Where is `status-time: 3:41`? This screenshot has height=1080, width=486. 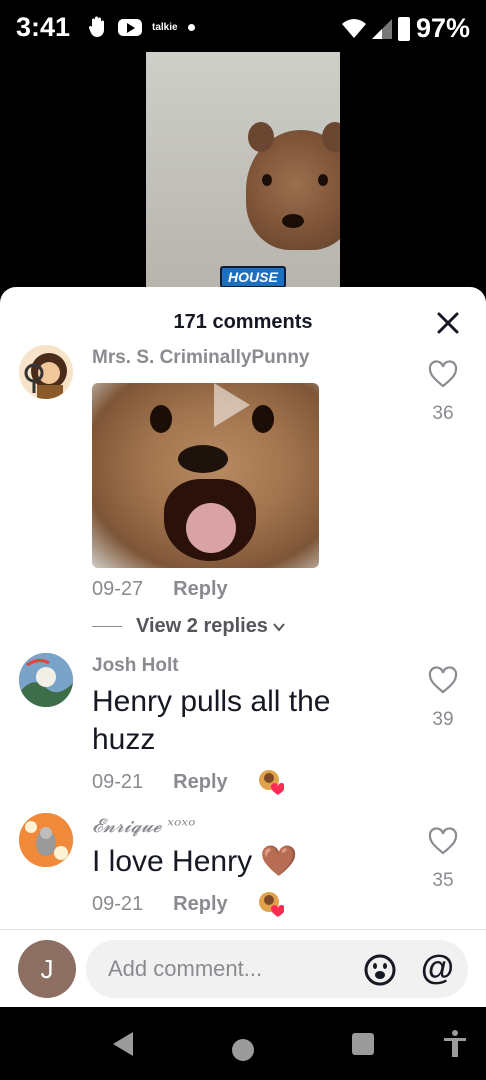
status-time: 3:41 is located at coordinates (43, 27).